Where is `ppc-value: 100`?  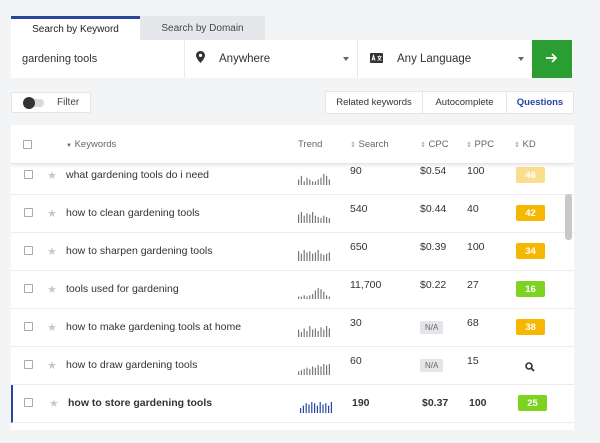
ppc-value: 100 is located at coordinates (476, 171).